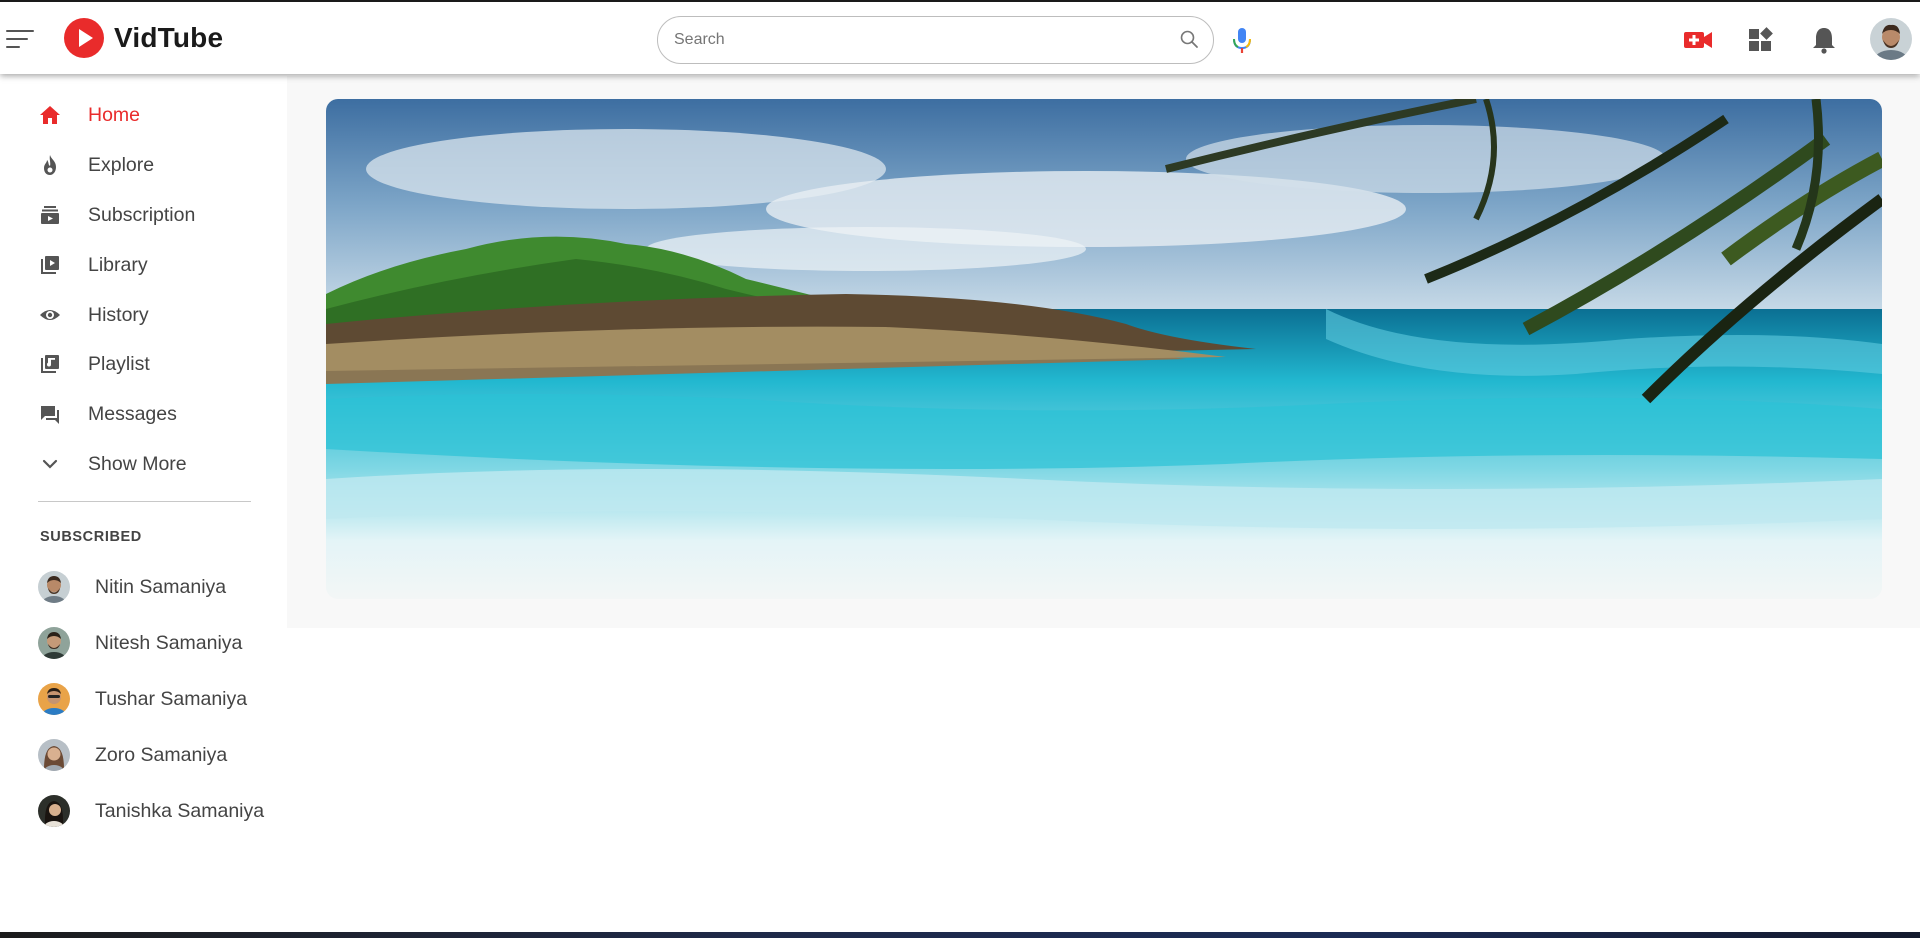 This screenshot has height=938, width=1920. Describe the element at coordinates (161, 754) in the screenshot. I see `channel-name: Zoro Samaniya` at that location.